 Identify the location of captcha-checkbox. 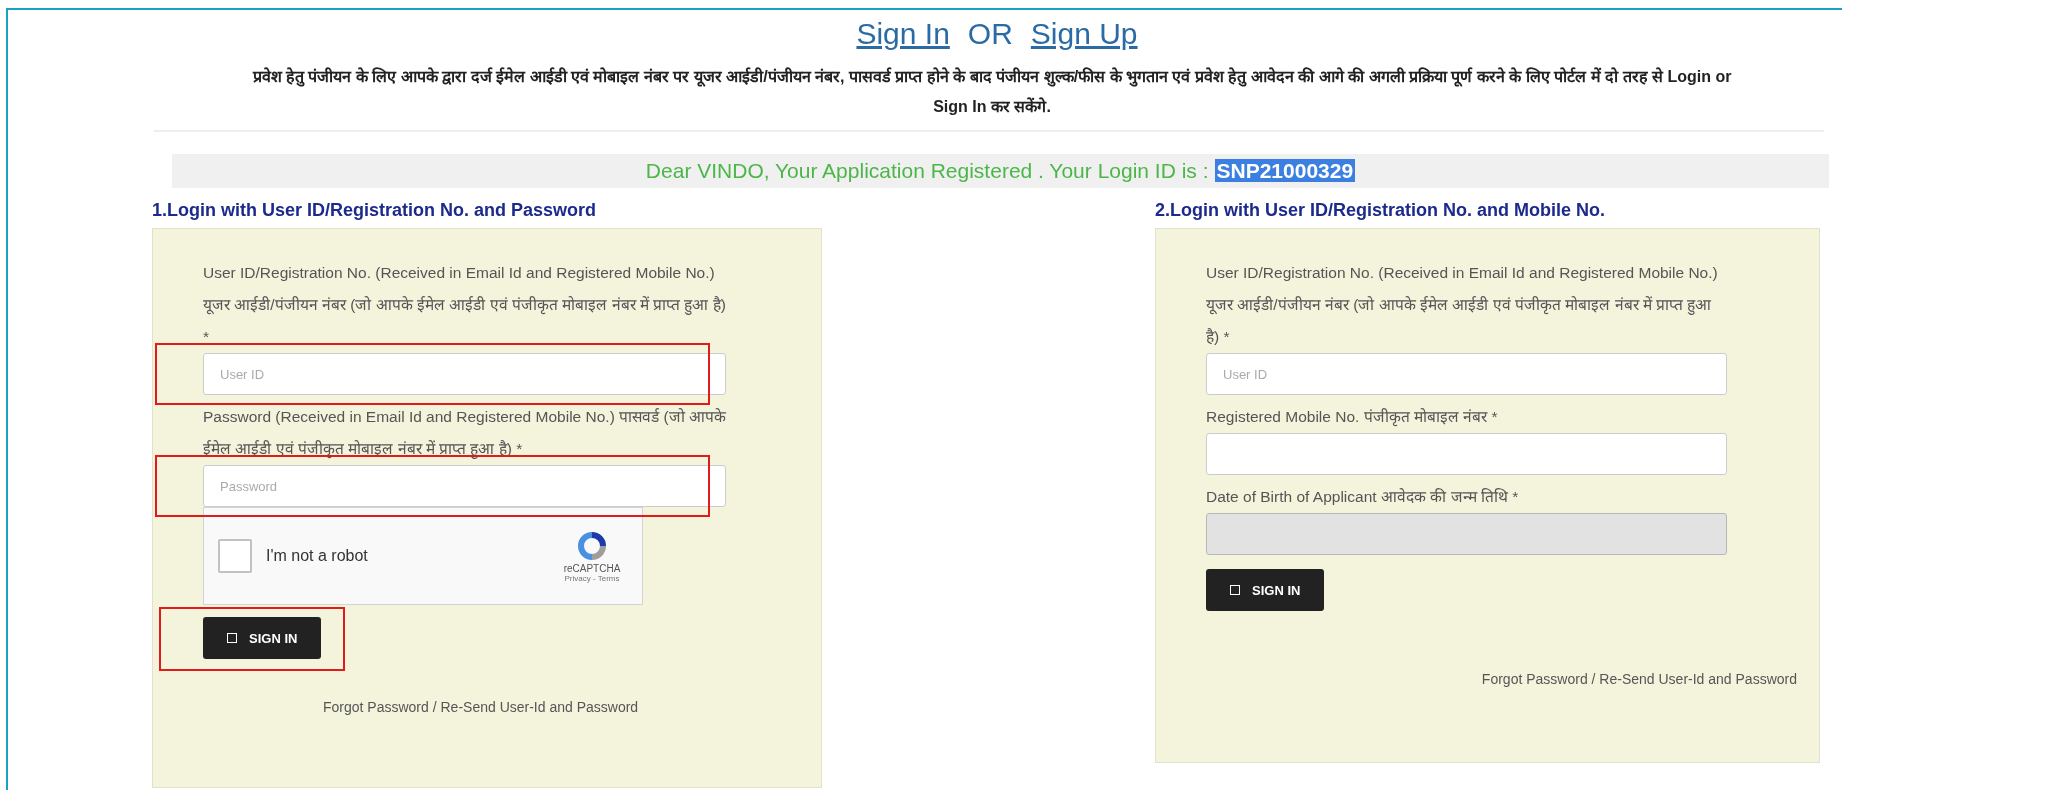
(235, 556).